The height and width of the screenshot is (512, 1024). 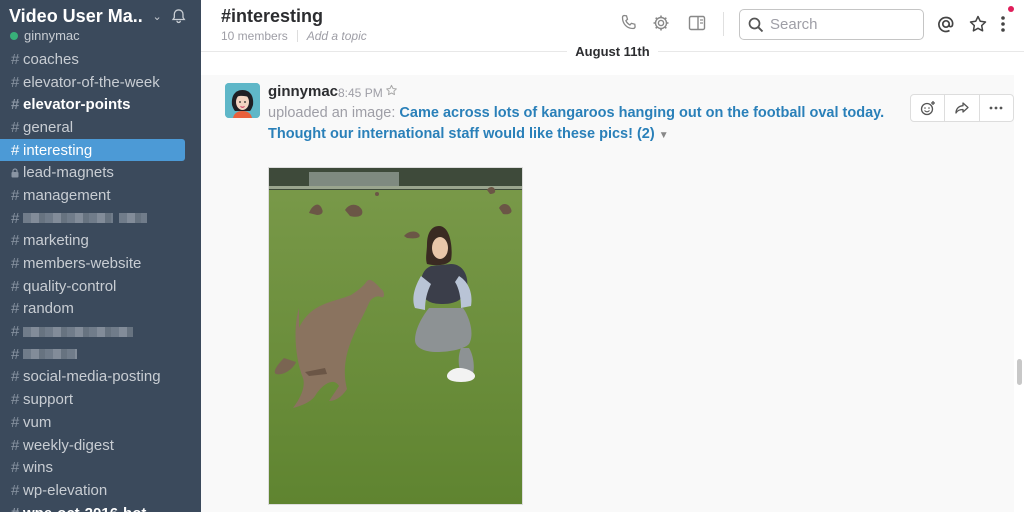 What do you see at coordinates (303, 91) in the screenshot?
I see `message-author: ginnymac` at bounding box center [303, 91].